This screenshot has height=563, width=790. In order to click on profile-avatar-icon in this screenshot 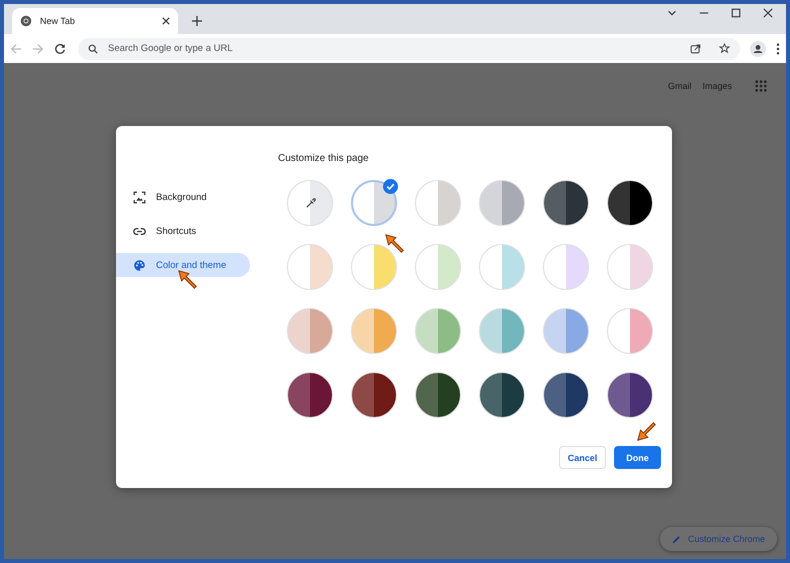, I will do `click(758, 48)`.